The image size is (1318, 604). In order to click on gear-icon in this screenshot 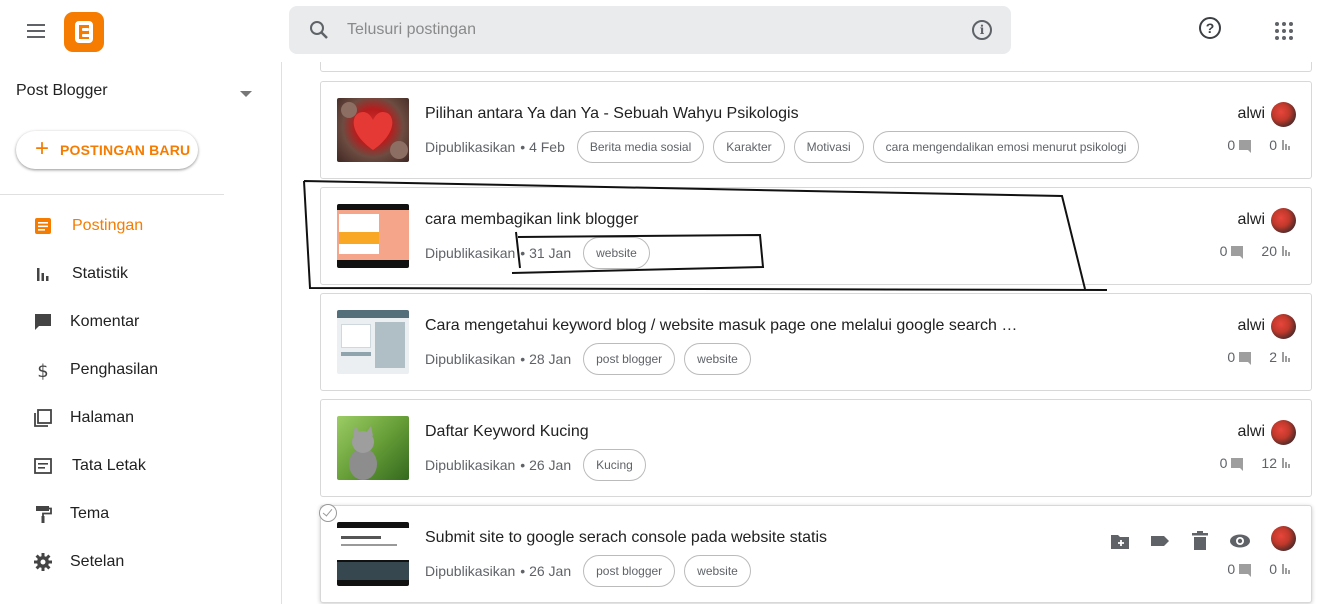, I will do `click(43, 562)`.